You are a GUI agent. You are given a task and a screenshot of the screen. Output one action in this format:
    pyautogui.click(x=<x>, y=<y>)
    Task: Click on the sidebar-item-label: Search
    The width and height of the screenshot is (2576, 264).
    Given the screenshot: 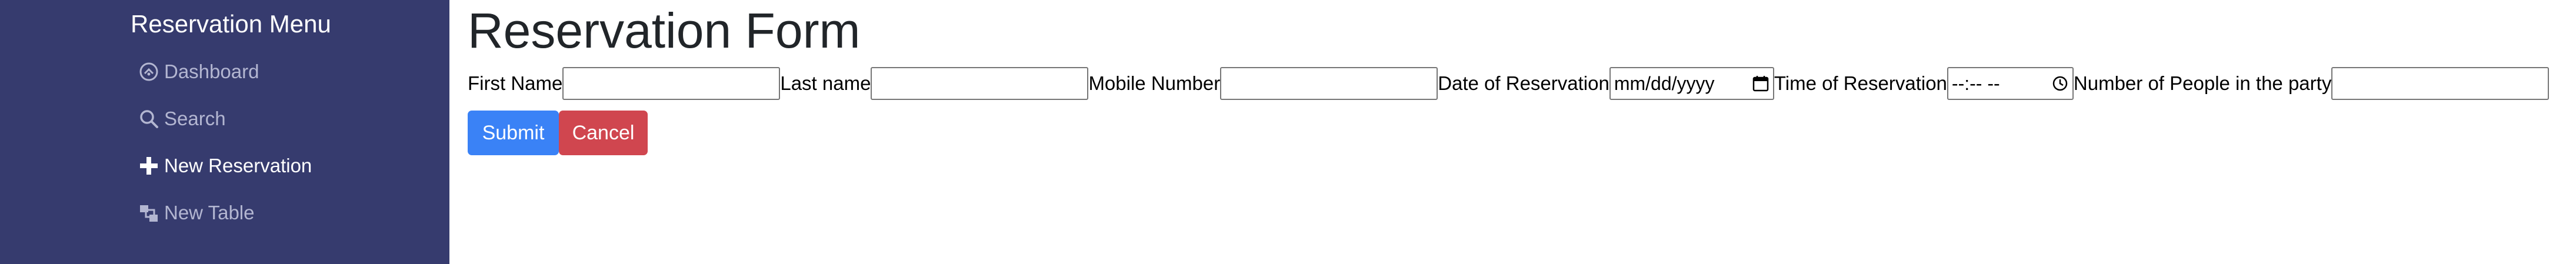 What is the action you would take?
    pyautogui.click(x=195, y=118)
    